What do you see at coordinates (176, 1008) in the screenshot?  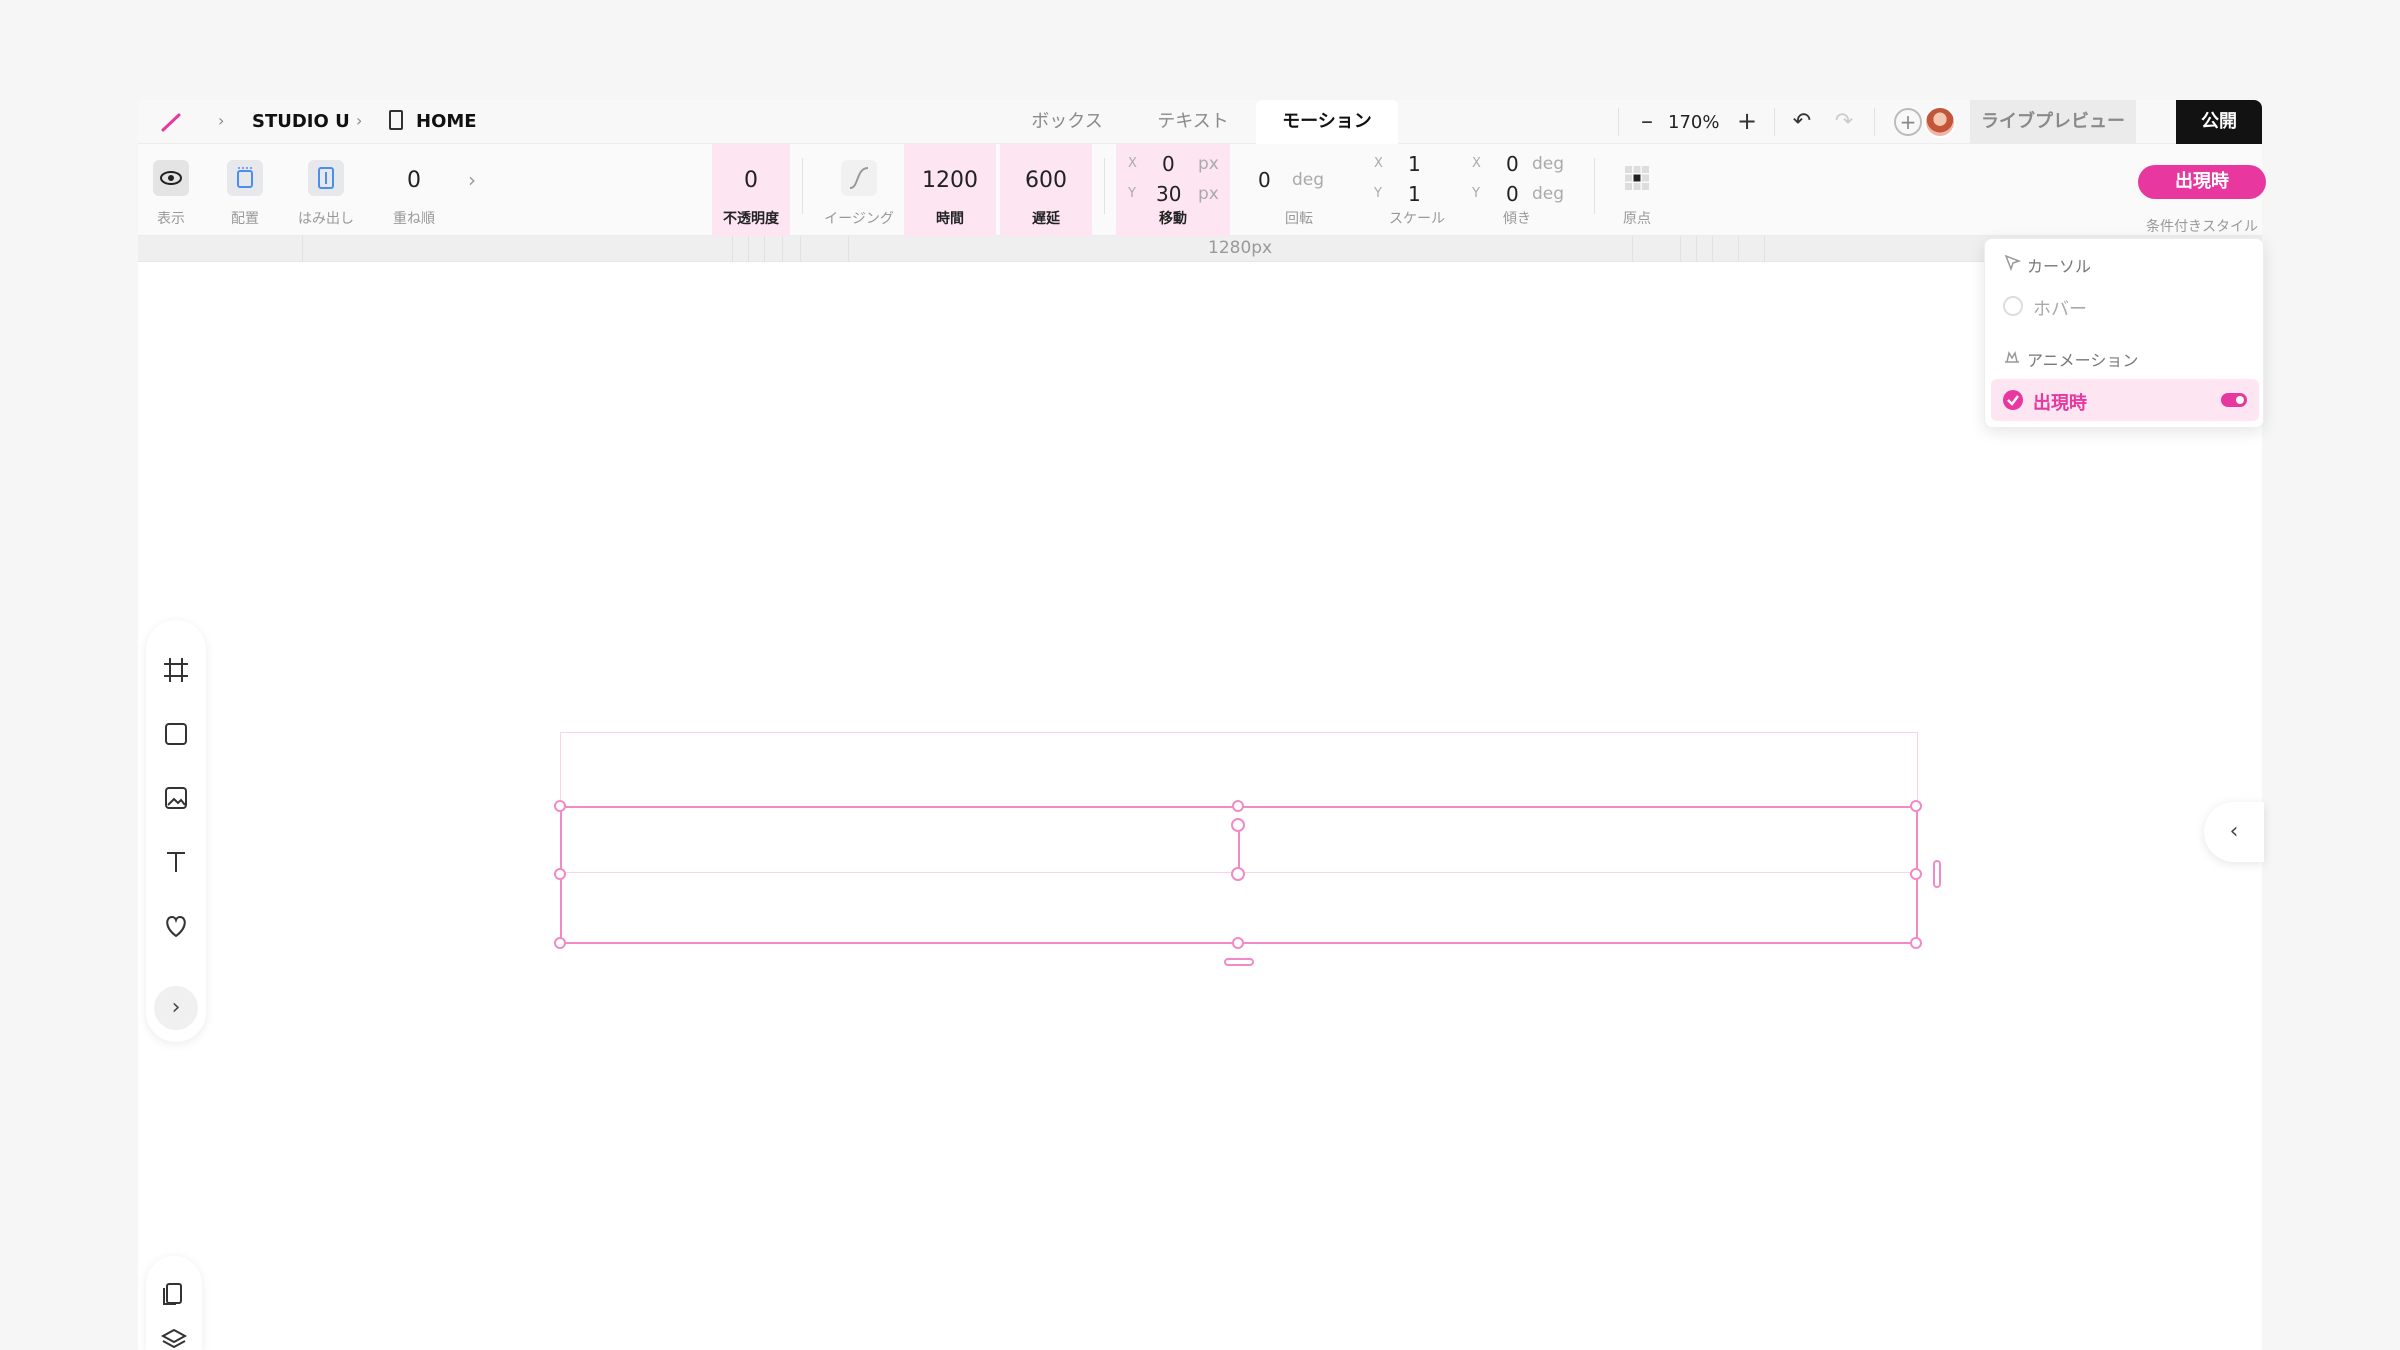 I see `expand-palette-button: ›` at bounding box center [176, 1008].